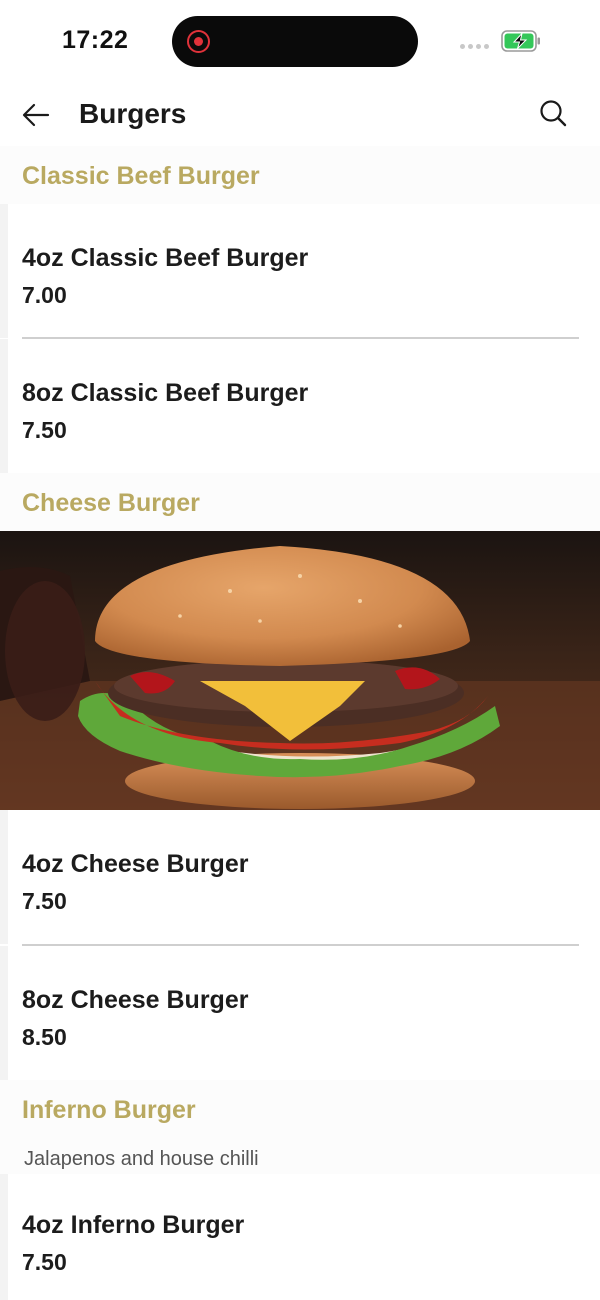 This screenshot has height=1300, width=600. Describe the element at coordinates (520, 41) in the screenshot. I see `battery-charging-icon` at that location.